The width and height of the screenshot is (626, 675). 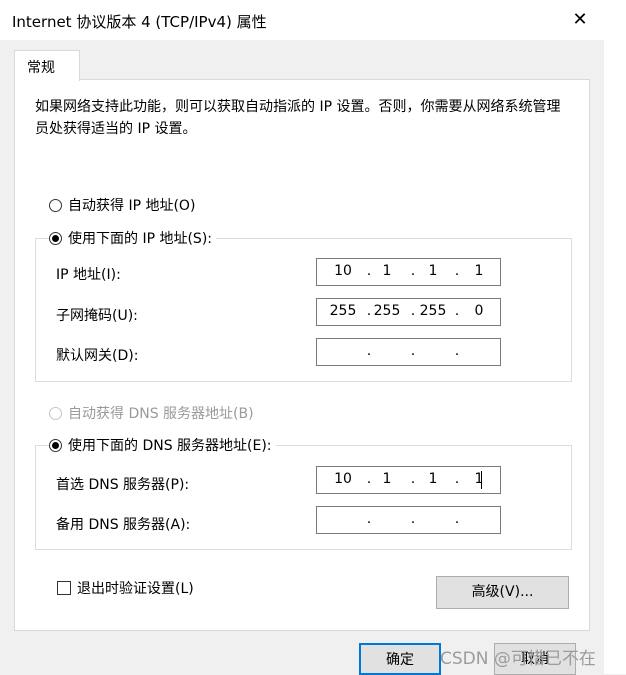 What do you see at coordinates (343, 311) in the screenshot?
I see `mask-octet-1: 255` at bounding box center [343, 311].